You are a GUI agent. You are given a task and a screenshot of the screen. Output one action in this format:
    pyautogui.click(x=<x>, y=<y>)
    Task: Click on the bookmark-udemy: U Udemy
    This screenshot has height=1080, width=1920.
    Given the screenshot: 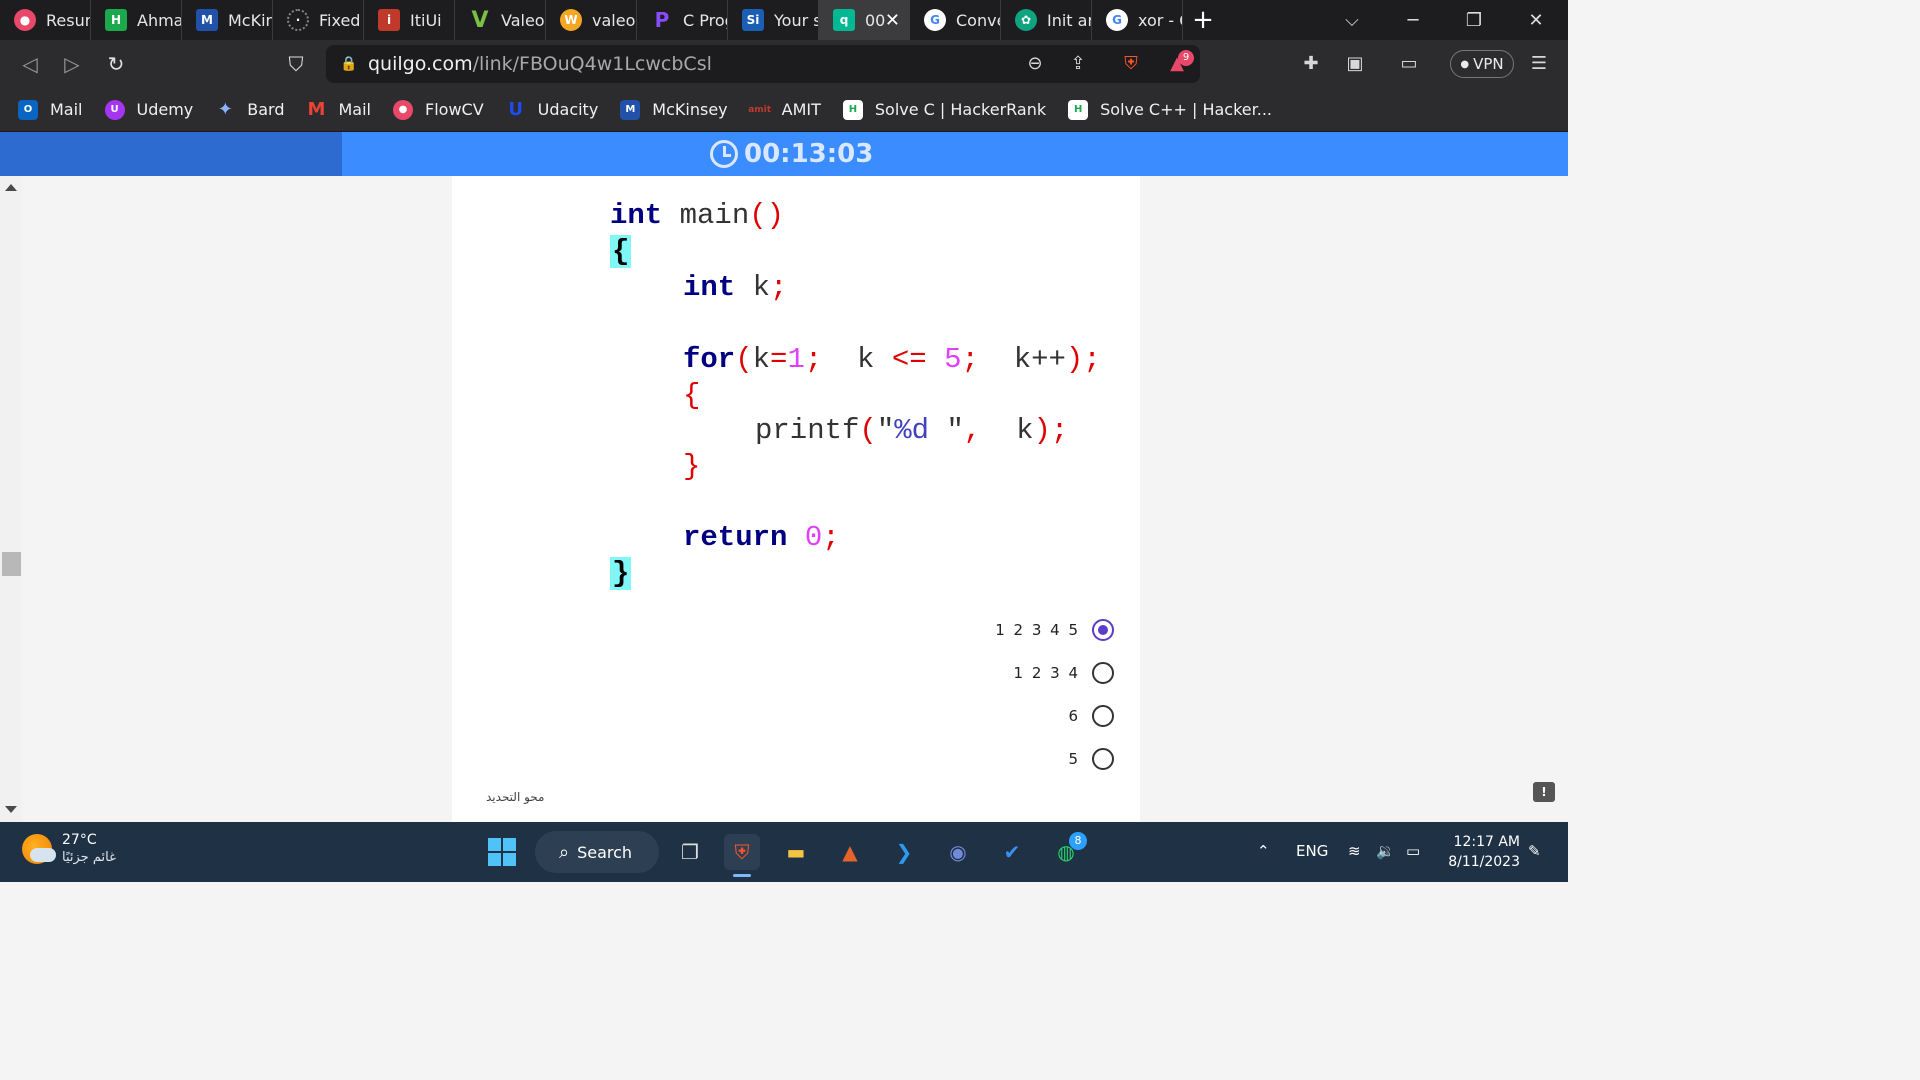 What is the action you would take?
    pyautogui.click(x=148, y=109)
    